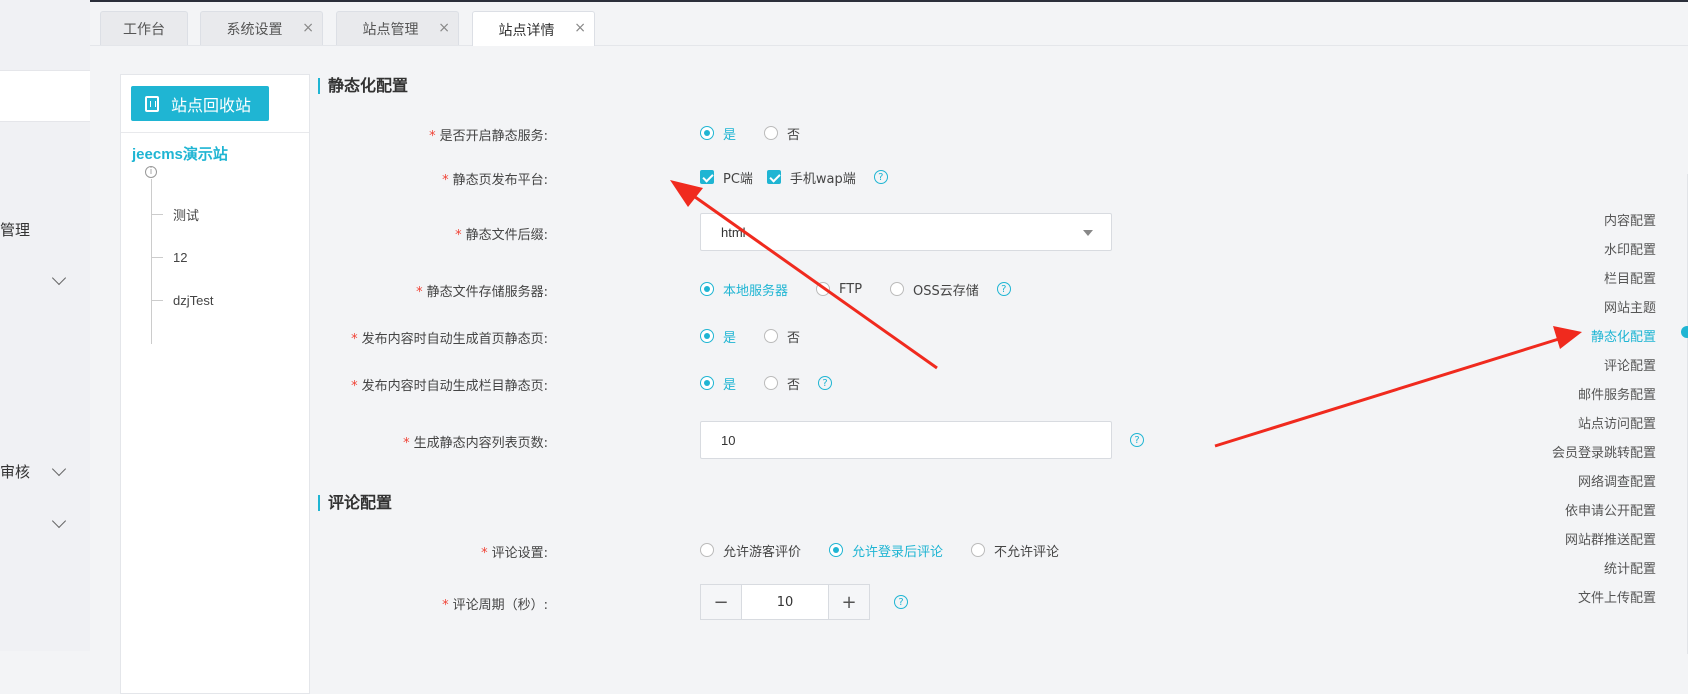 This screenshot has width=1688, height=694. Describe the element at coordinates (750, 550) in the screenshot. I see `radio-guest-comment: 允许游客评价` at that location.